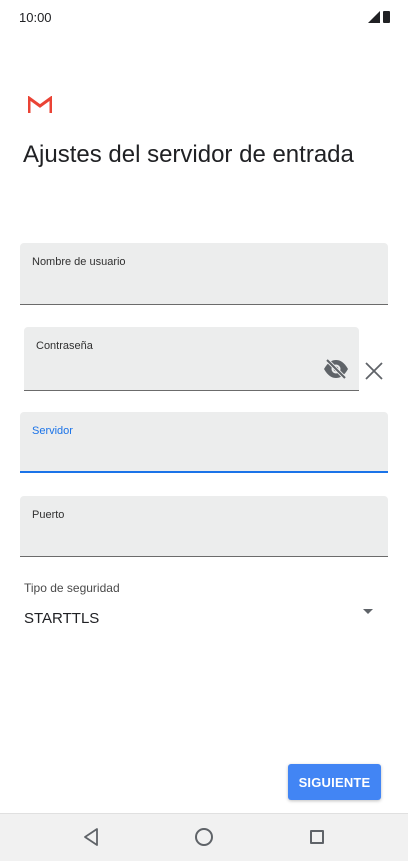  I want to click on port-label: Puerto, so click(48, 515).